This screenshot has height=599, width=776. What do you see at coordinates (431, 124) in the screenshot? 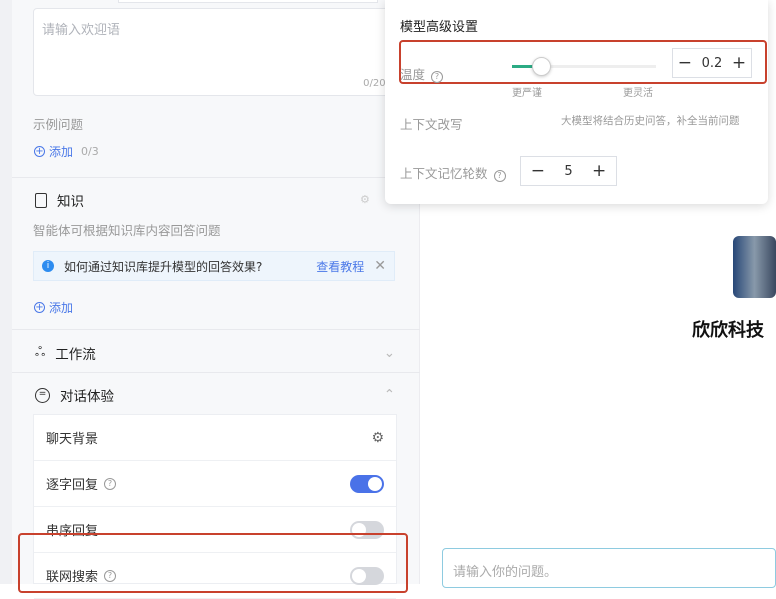
I see `rewrite-label: 上下文改写` at bounding box center [431, 124].